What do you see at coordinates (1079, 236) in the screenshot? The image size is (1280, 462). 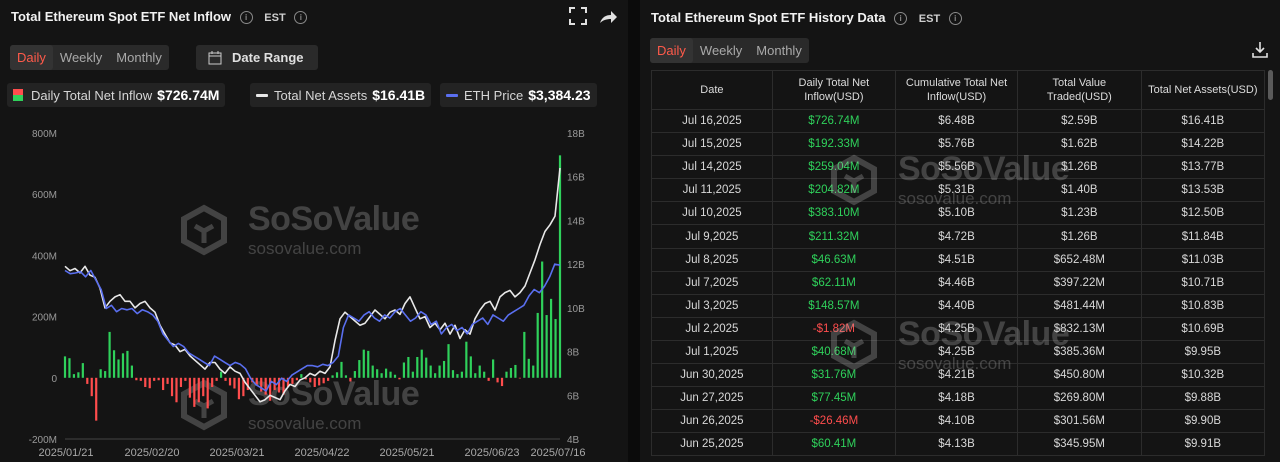 I see `cell-value-traded: $1.26B` at bounding box center [1079, 236].